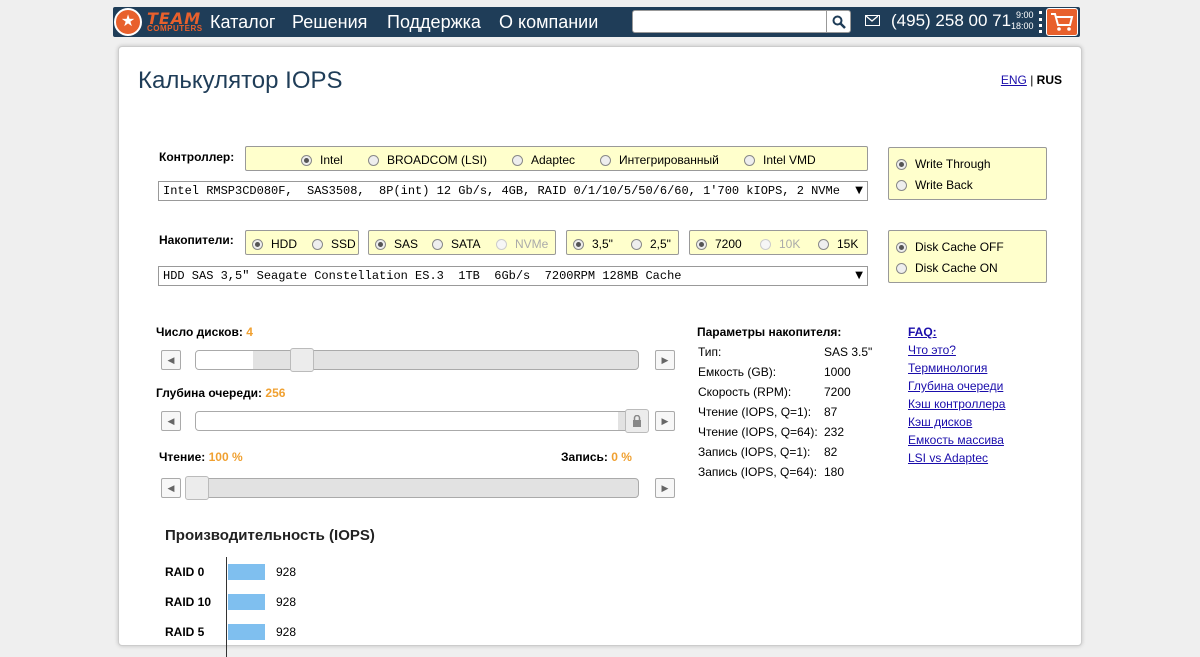 The height and width of the screenshot is (657, 1200). I want to click on radio-15k: 15K, so click(838, 244).